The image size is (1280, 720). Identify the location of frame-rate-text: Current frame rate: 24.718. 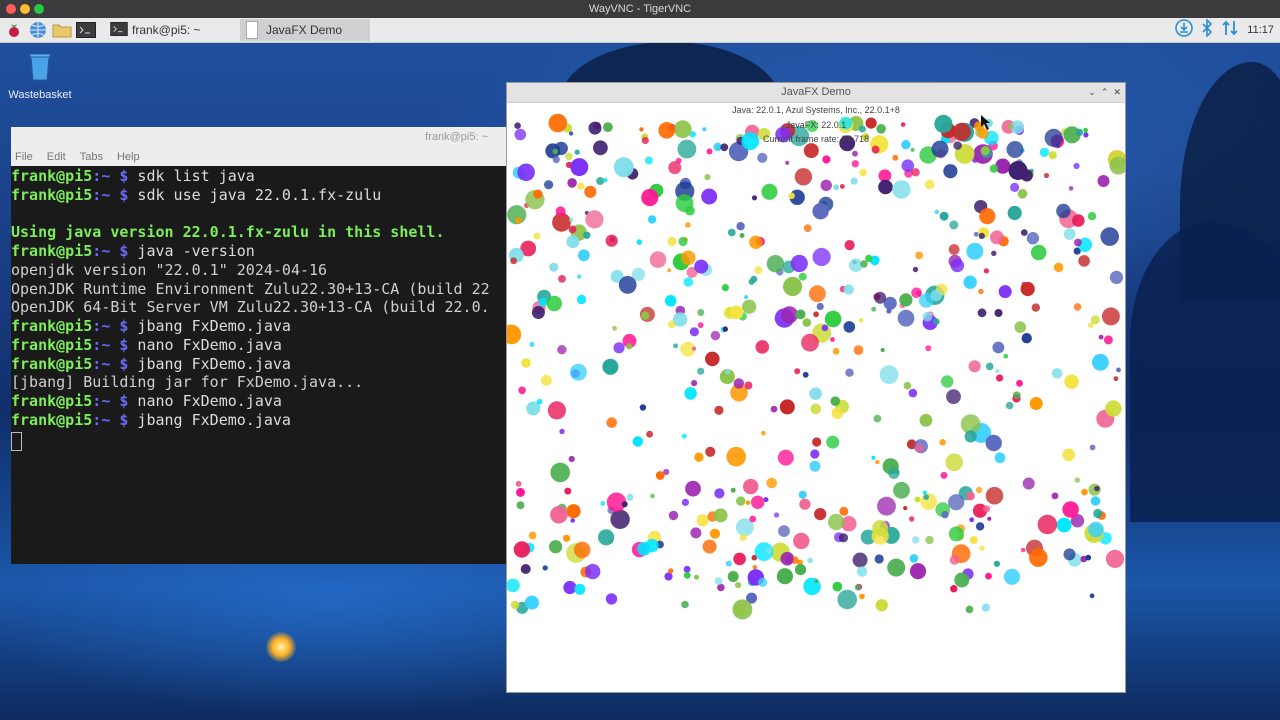
(816, 139).